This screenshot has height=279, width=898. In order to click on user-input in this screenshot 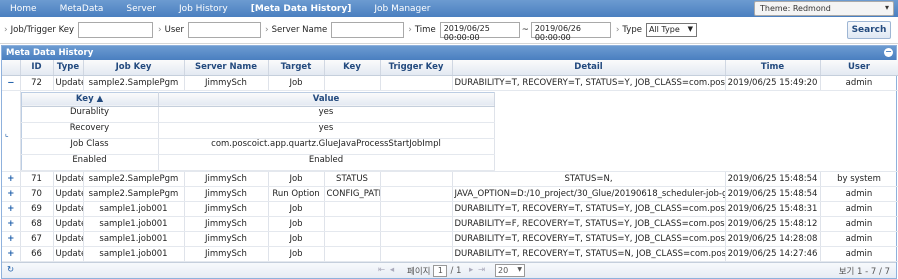, I will do `click(224, 30)`.